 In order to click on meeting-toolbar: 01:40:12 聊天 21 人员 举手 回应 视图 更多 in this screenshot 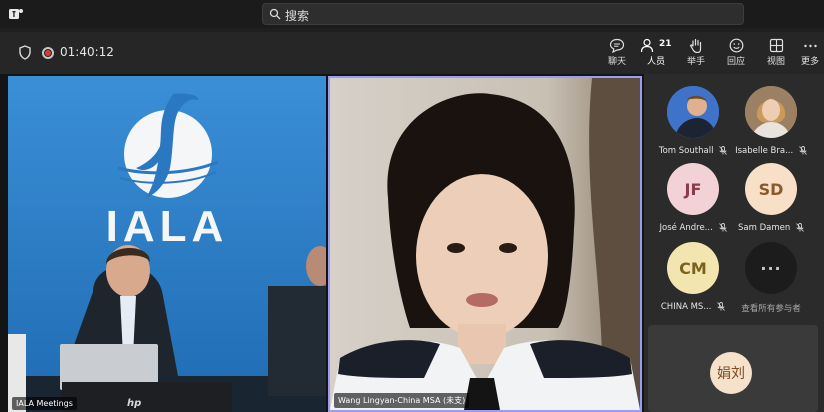, I will do `click(412, 54)`.